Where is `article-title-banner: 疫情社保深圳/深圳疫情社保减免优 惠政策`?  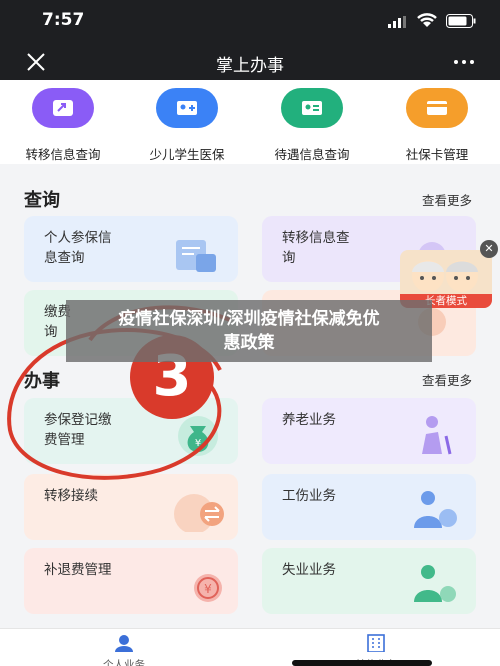
article-title-banner: 疫情社保深圳/深圳疫情社保减免优 惠政策 is located at coordinates (249, 331).